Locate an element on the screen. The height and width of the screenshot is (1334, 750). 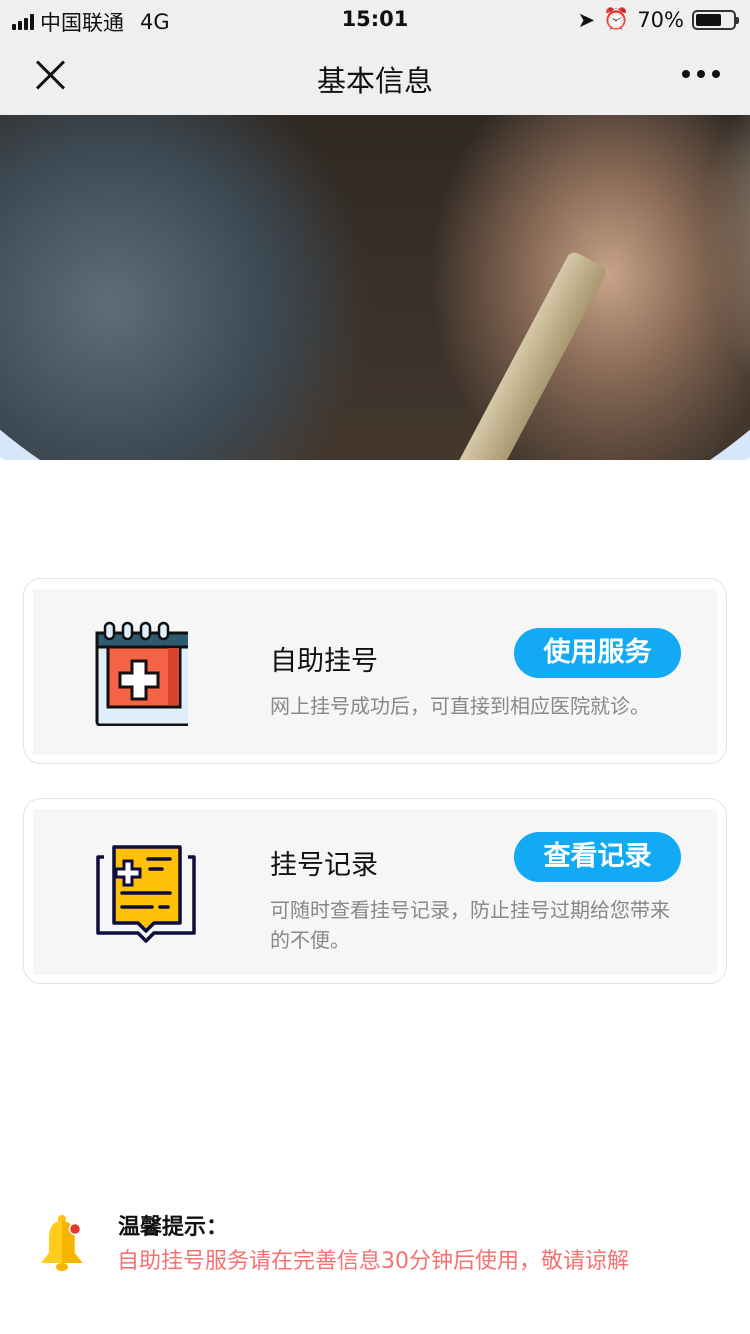
nav-bar: 基本信息 is located at coordinates (375, 77).